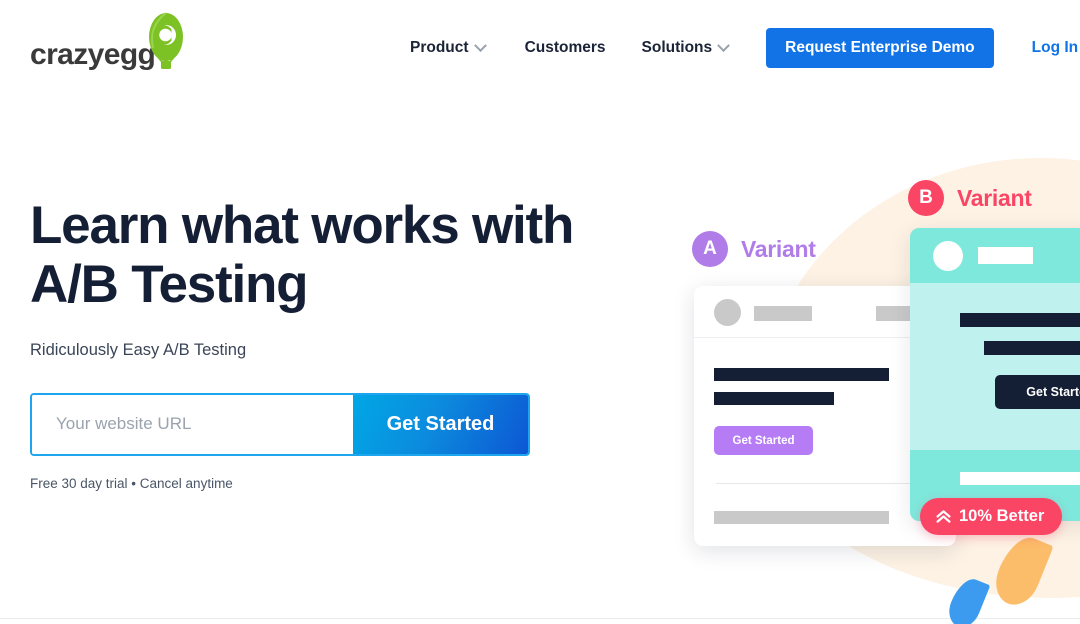  I want to click on page-title: Learn what works with A/B Testing, so click(330, 255).